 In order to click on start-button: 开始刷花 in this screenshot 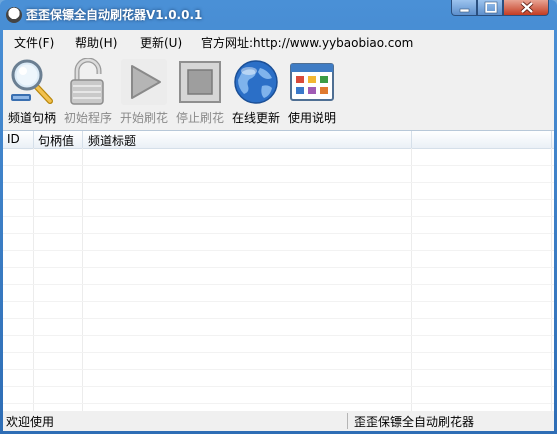, I will do `click(144, 93)`.